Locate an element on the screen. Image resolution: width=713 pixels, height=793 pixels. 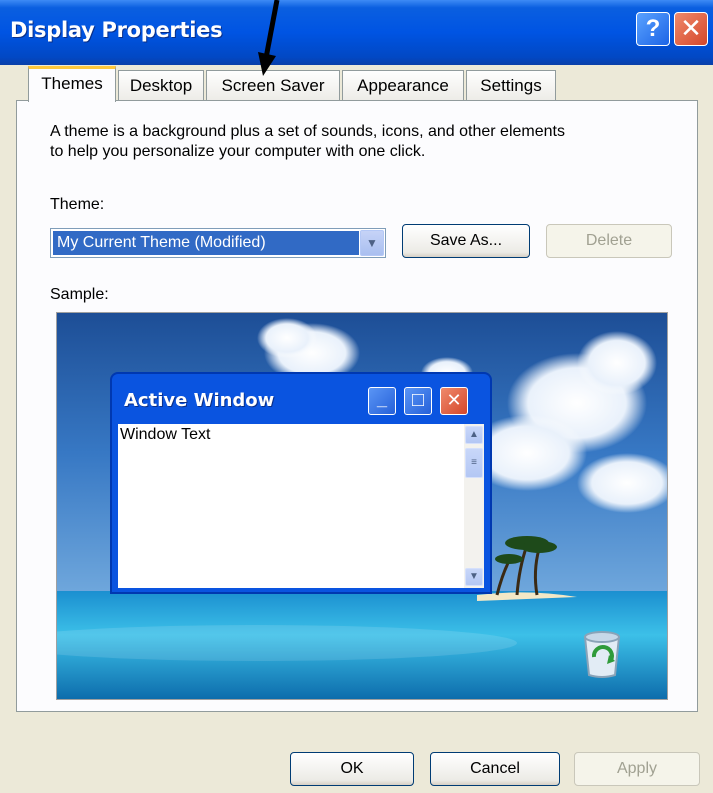
sample-window-title: Active Window is located at coordinates (199, 400).